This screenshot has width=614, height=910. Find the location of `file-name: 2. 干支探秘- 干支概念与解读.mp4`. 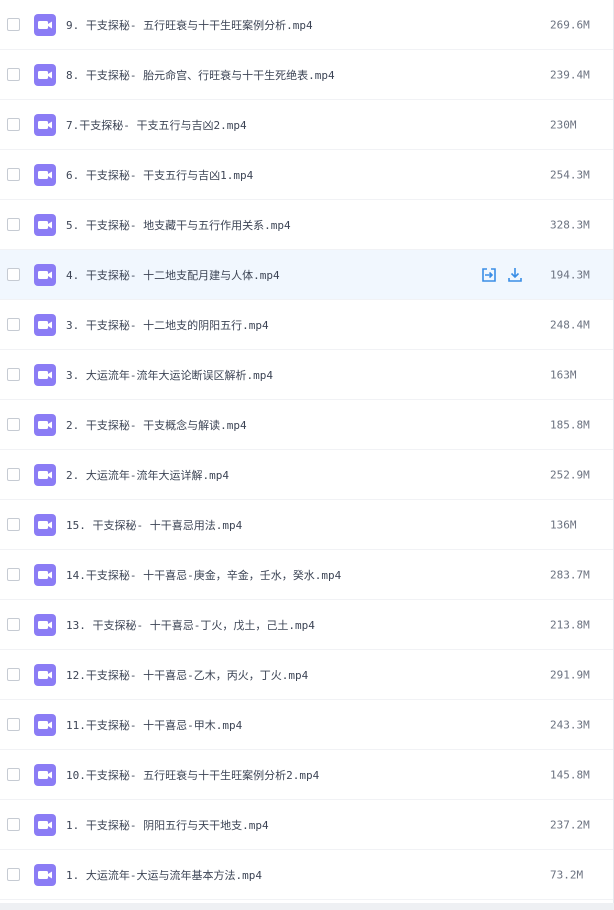

file-name: 2. 干支探秘- 干支概念与解读.mp4 is located at coordinates (156, 425).